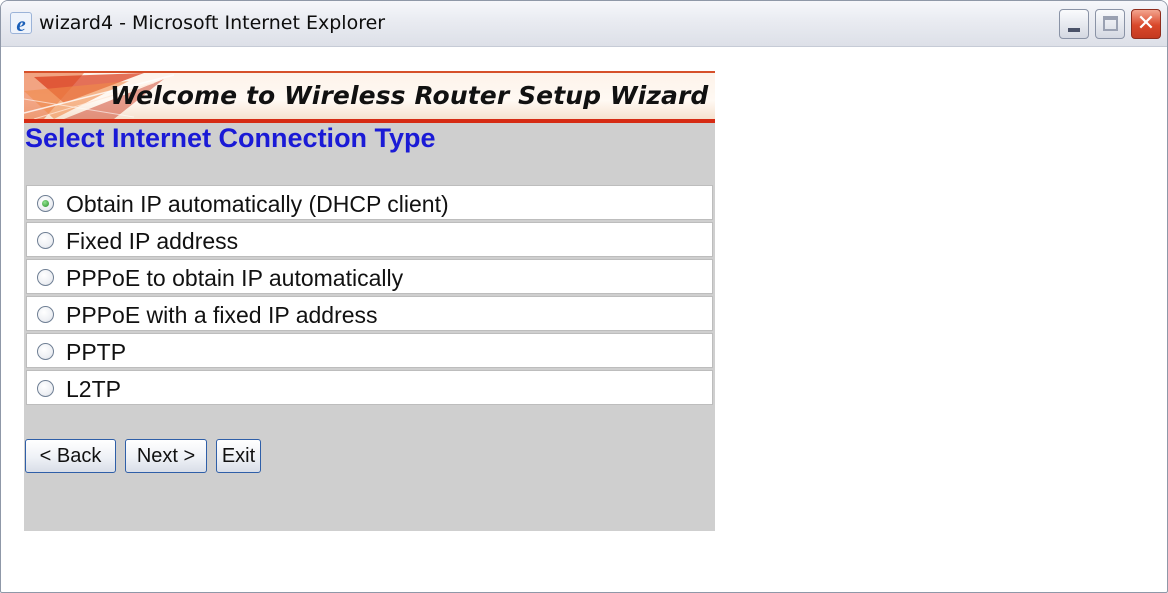 The image size is (1168, 593). Describe the element at coordinates (45, 203) in the screenshot. I see `radio-dhcp` at that location.